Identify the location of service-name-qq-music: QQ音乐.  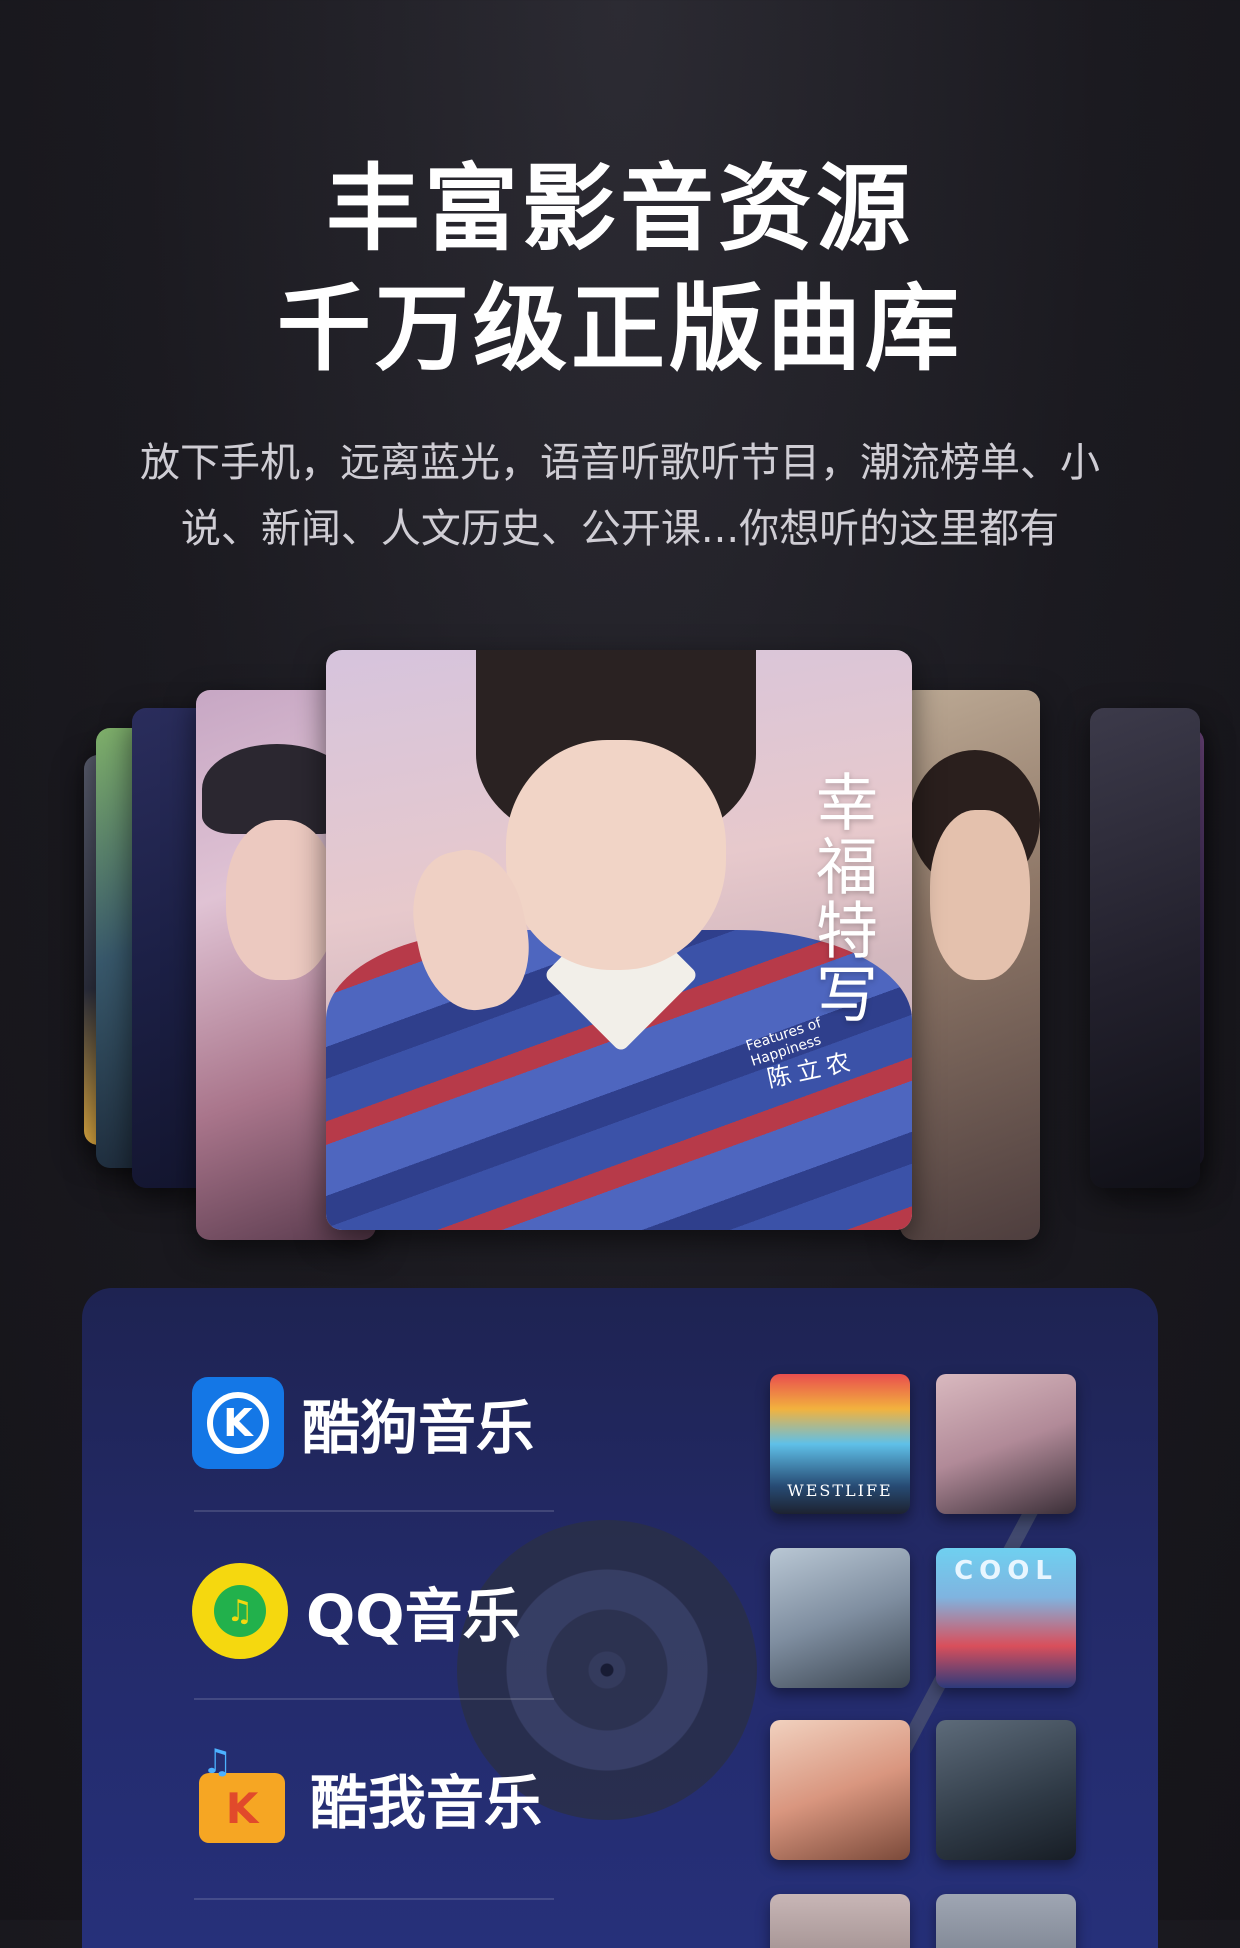
(413, 1616).